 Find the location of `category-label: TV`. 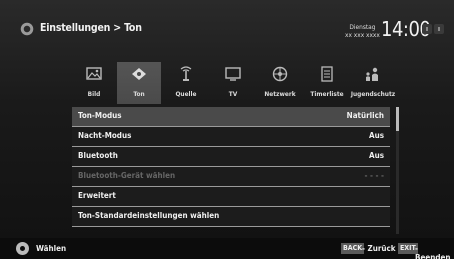

category-label: TV is located at coordinates (233, 94).